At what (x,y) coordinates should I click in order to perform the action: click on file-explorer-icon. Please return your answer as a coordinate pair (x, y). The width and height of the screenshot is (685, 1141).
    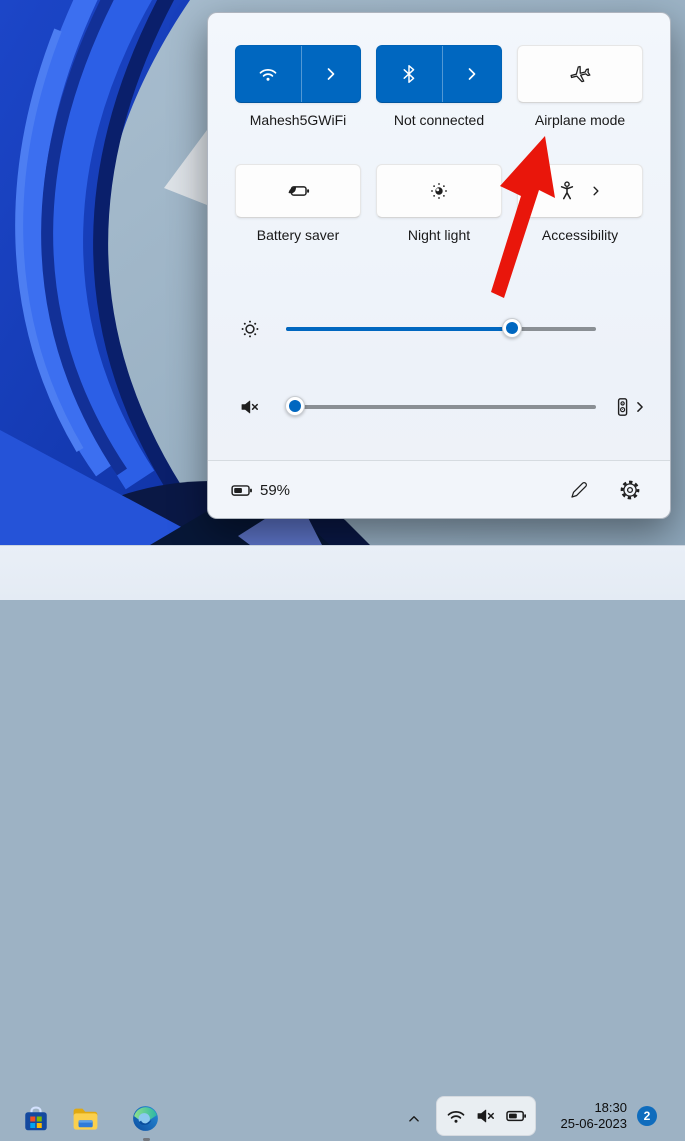
    Looking at the image, I should click on (85, 1119).